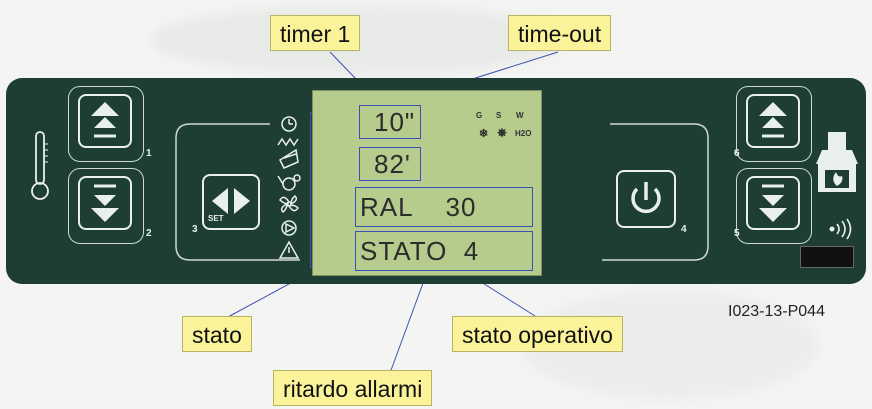 The width and height of the screenshot is (872, 409). I want to click on receiver-display, so click(827, 257).